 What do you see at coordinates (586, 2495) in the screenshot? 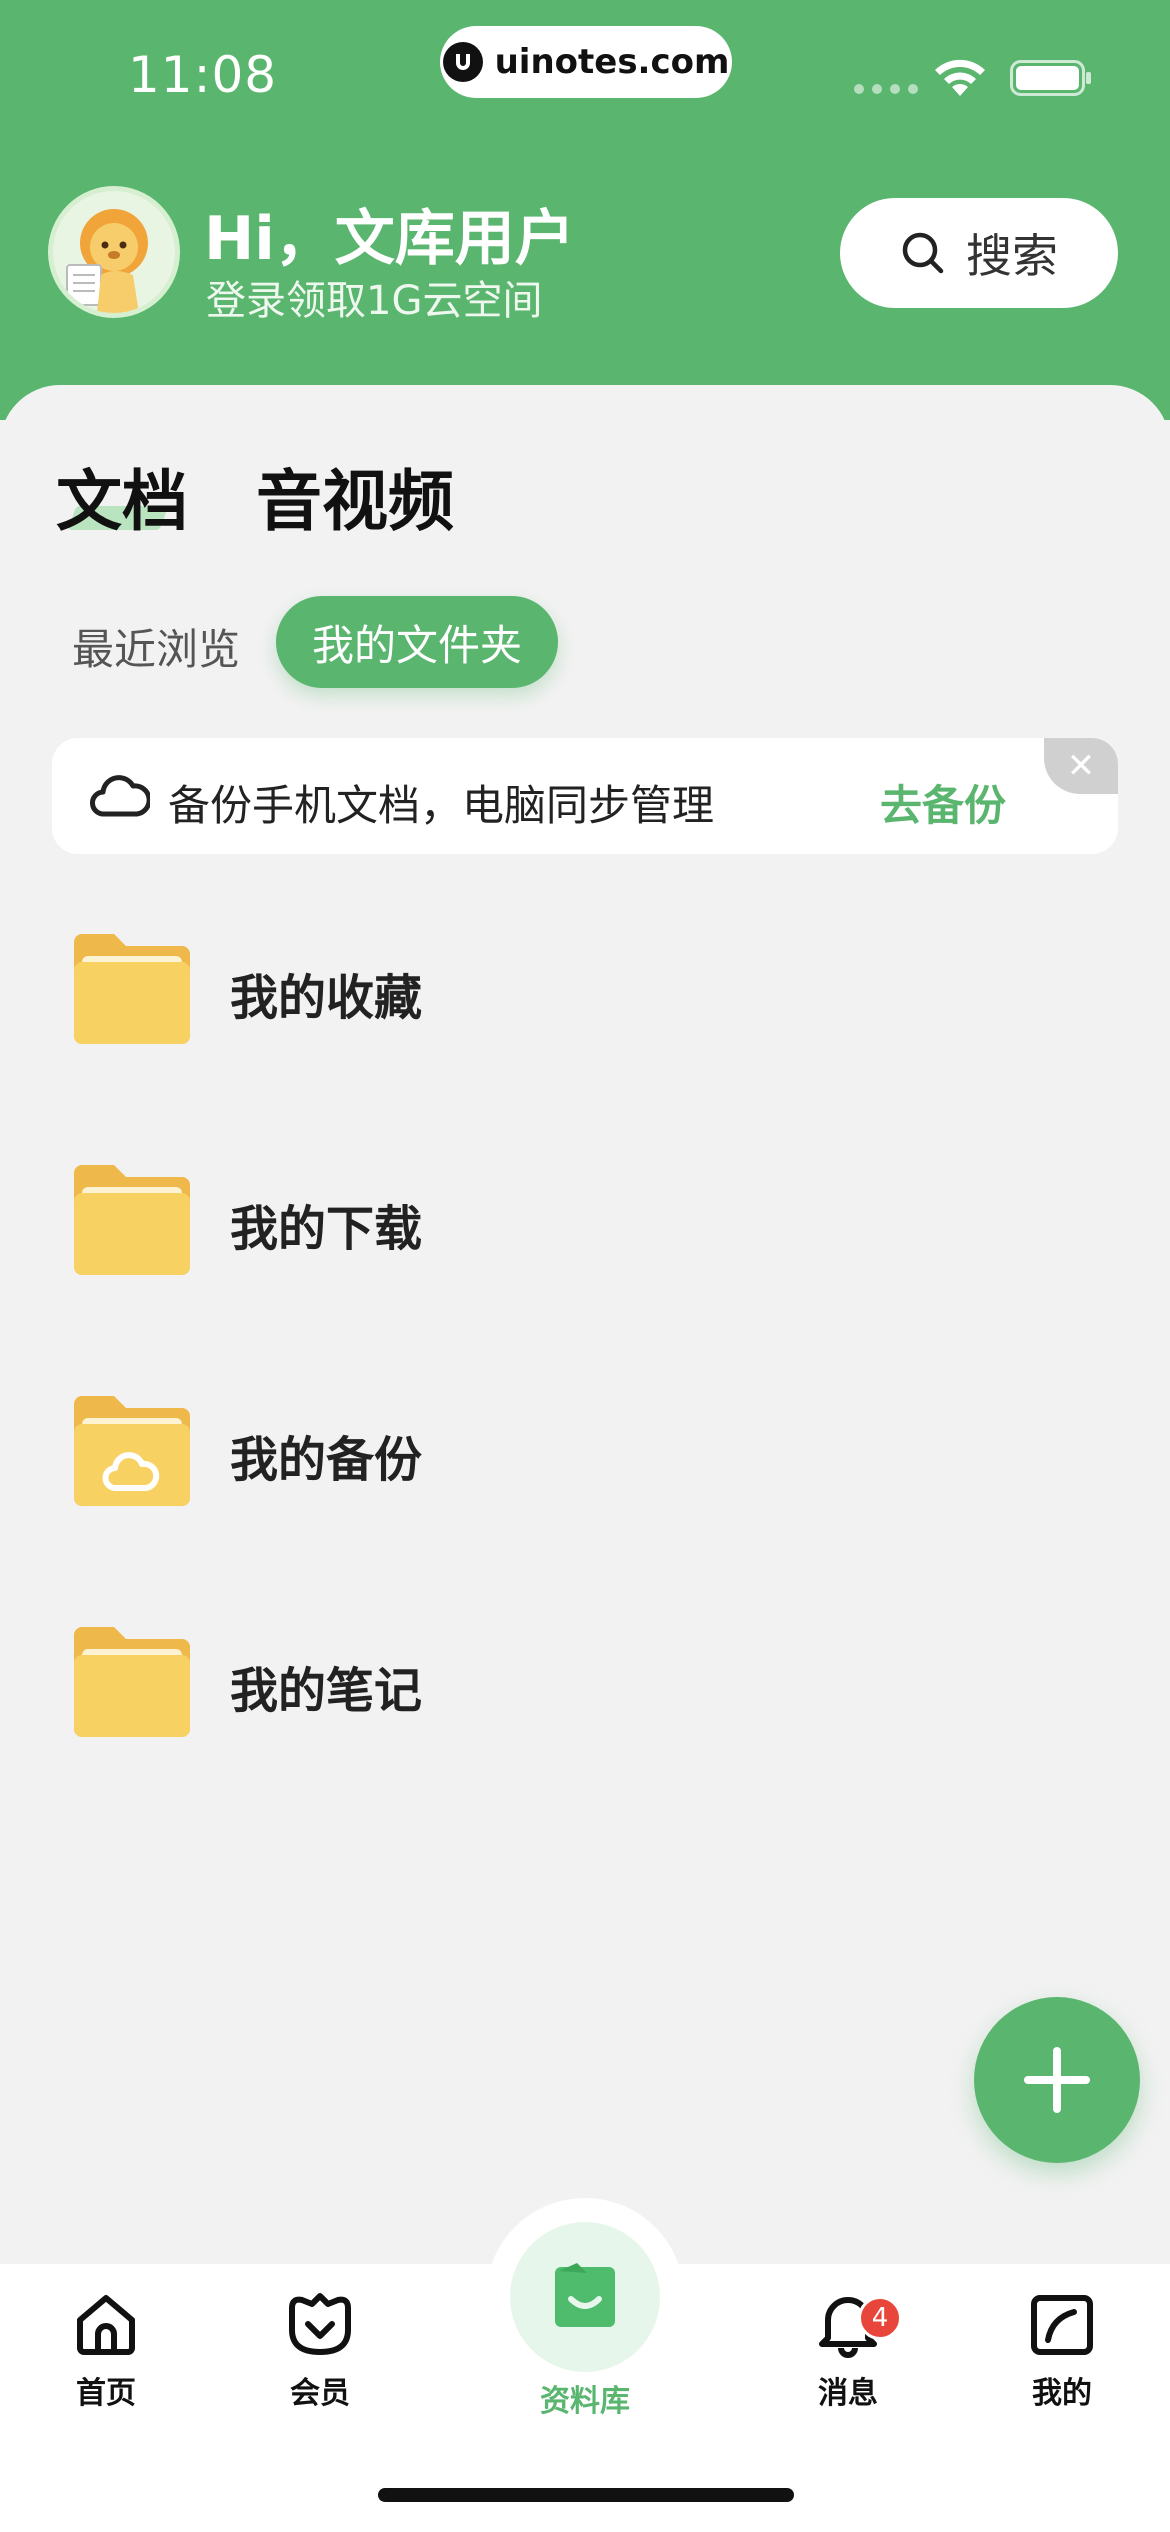
I see `home-indicator` at bounding box center [586, 2495].